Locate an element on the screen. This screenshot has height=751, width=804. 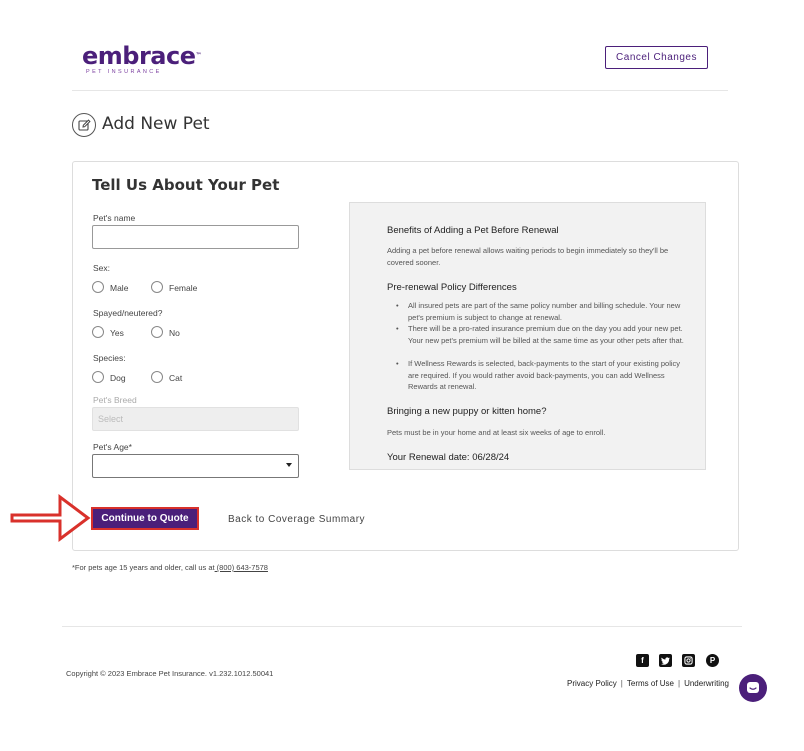
info-heading-benefits: Benefits of Adding a Pet Before Renewal is located at coordinates (473, 230).